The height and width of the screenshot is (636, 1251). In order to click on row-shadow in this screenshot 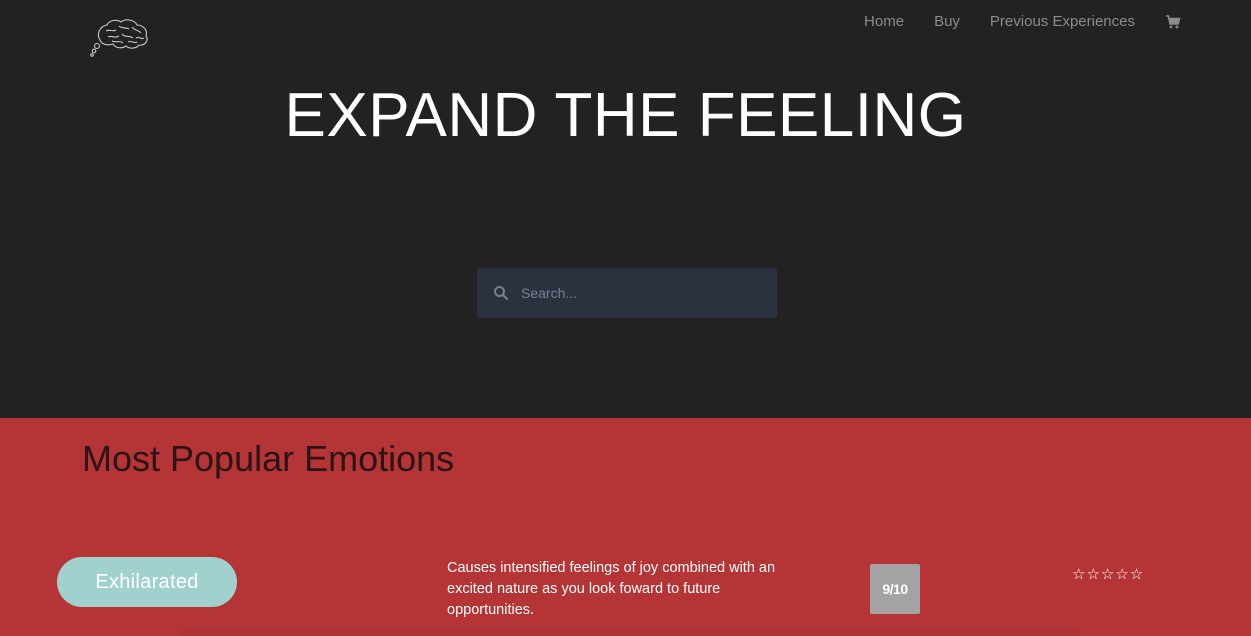, I will do `click(630, 629)`.